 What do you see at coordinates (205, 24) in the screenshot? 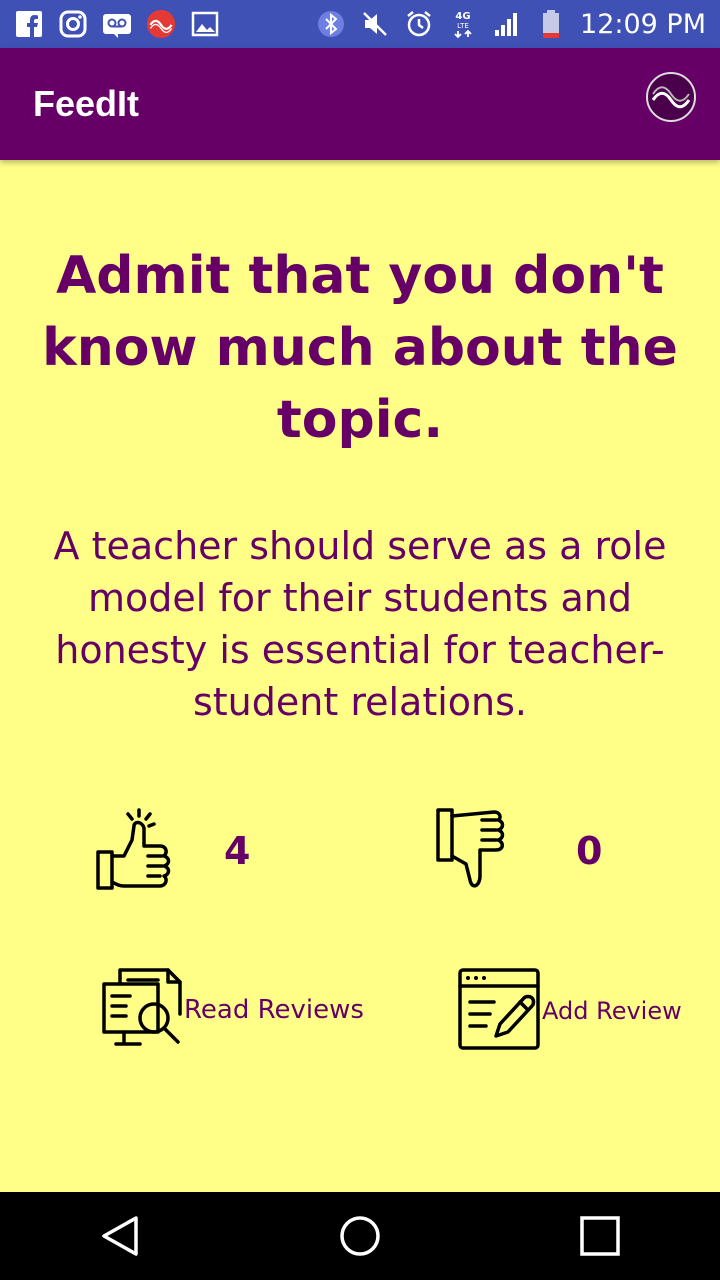
I see `image-icon` at bounding box center [205, 24].